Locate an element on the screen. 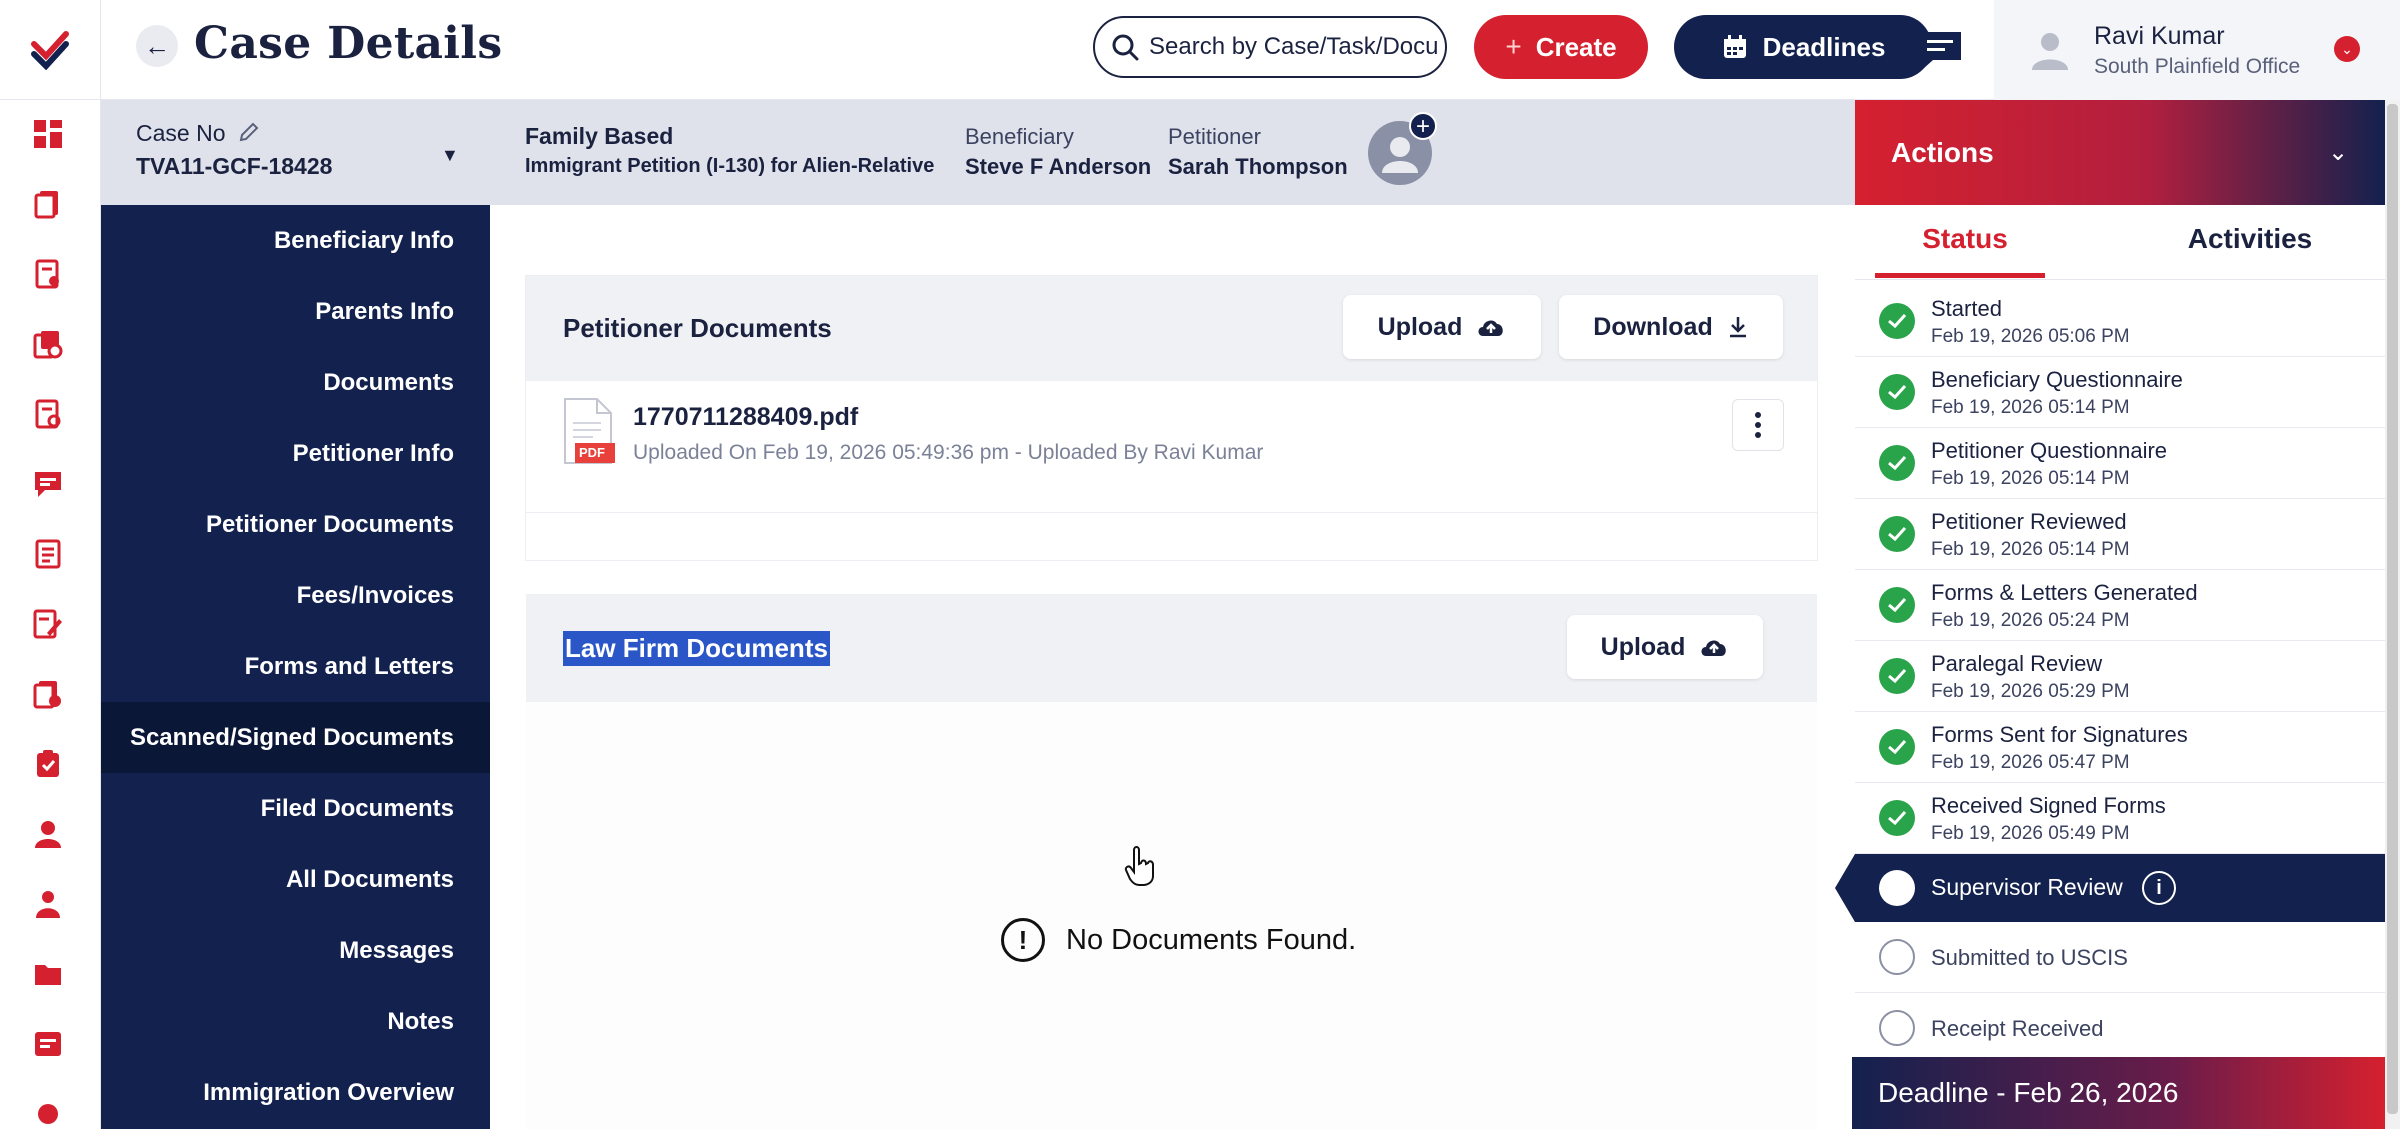 This screenshot has width=2400, height=1130. sidebar-item-filed-documents: Filed Documents is located at coordinates (295, 808).